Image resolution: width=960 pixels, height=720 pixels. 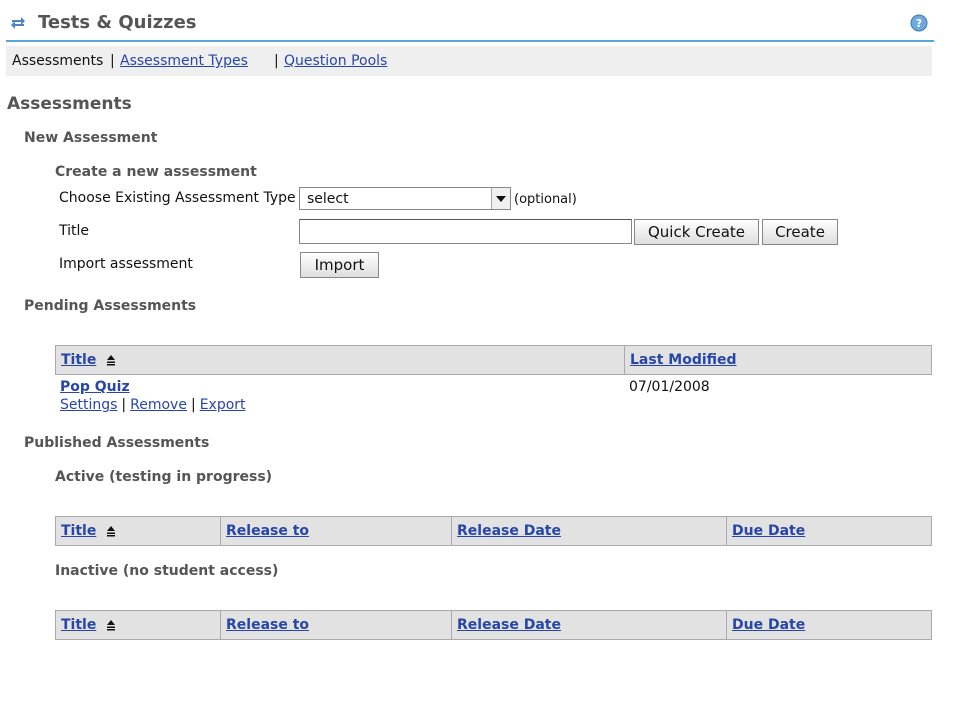 I want to click on pending-col-title: Title, so click(x=340, y=360).